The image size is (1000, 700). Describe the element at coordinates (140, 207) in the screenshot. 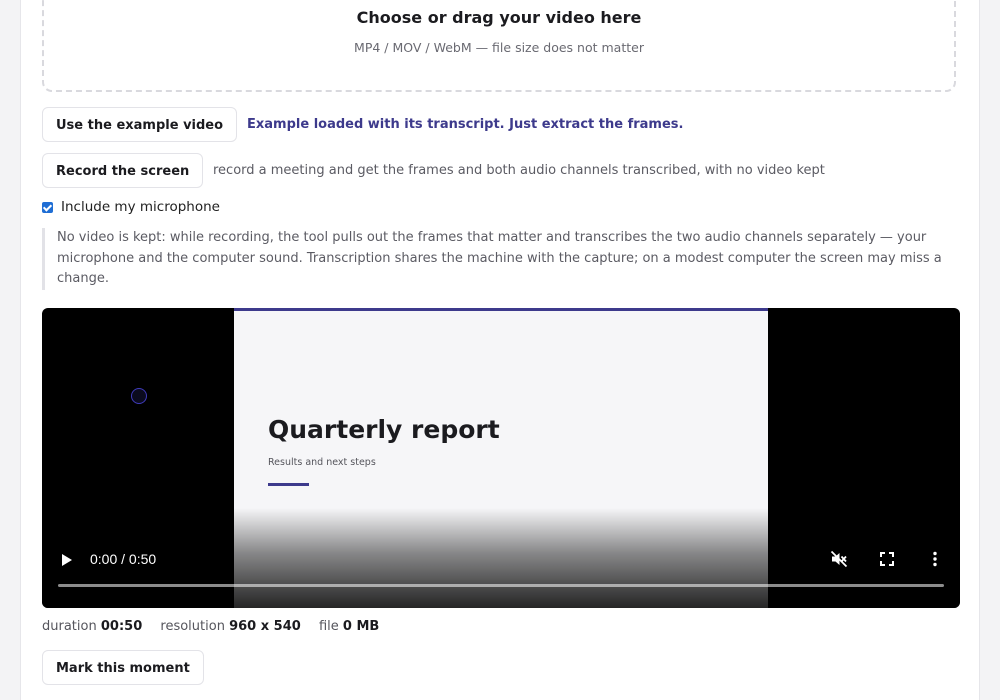

I see `microphone-label: Include my microphone` at that location.